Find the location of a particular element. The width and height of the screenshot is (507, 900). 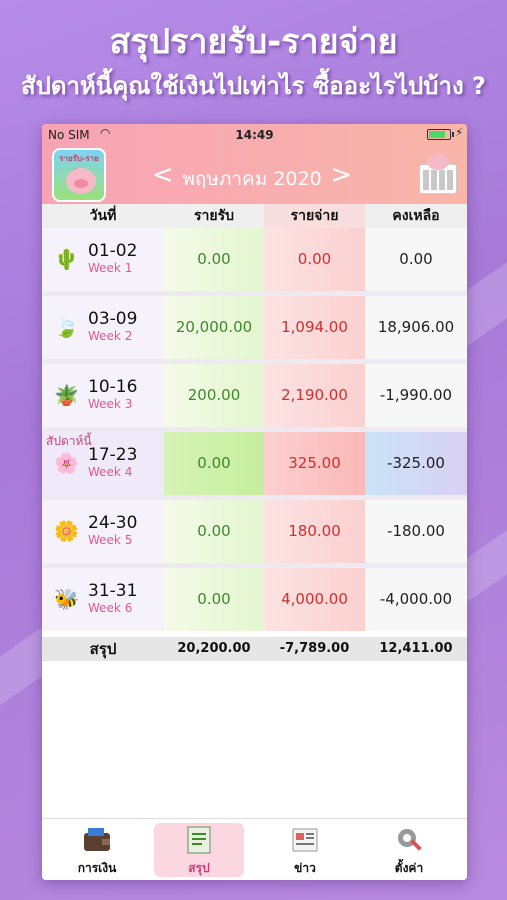

prev-month-button: < is located at coordinates (163, 175).